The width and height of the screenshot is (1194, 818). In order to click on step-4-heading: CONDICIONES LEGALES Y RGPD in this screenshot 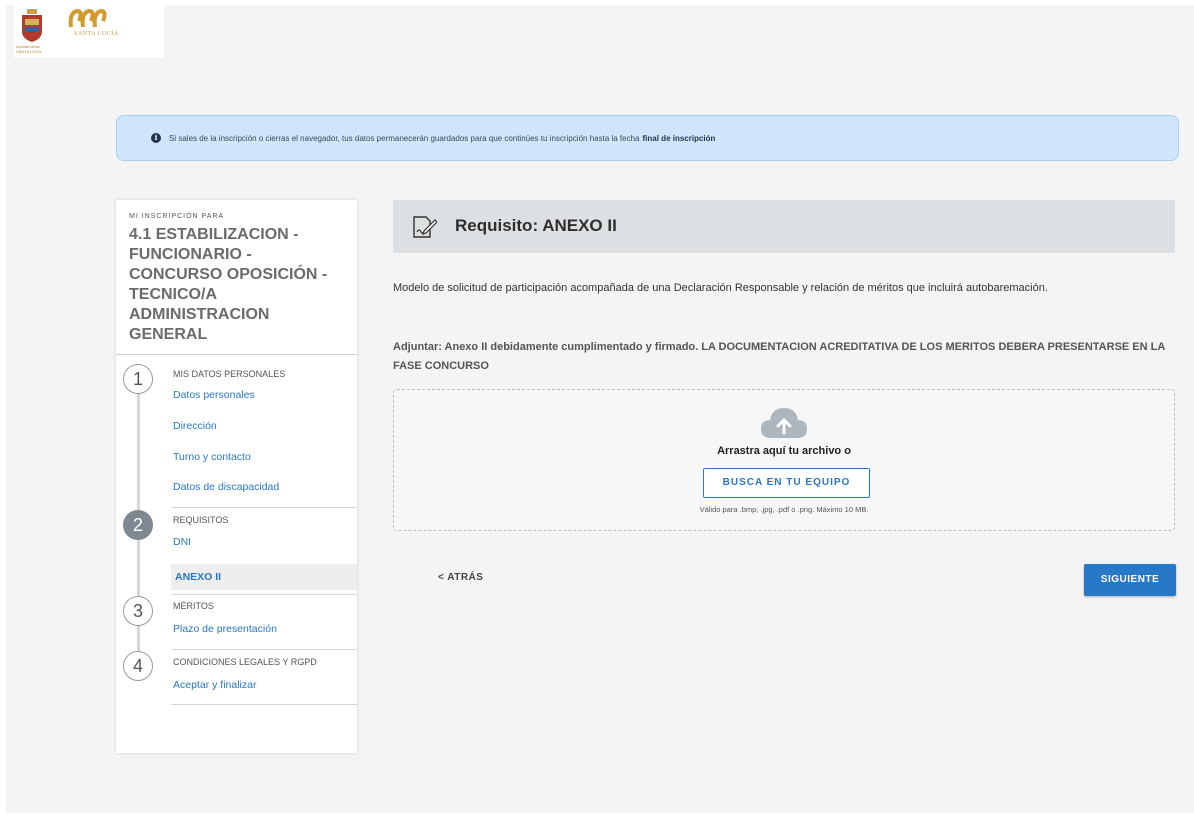, I will do `click(245, 662)`.